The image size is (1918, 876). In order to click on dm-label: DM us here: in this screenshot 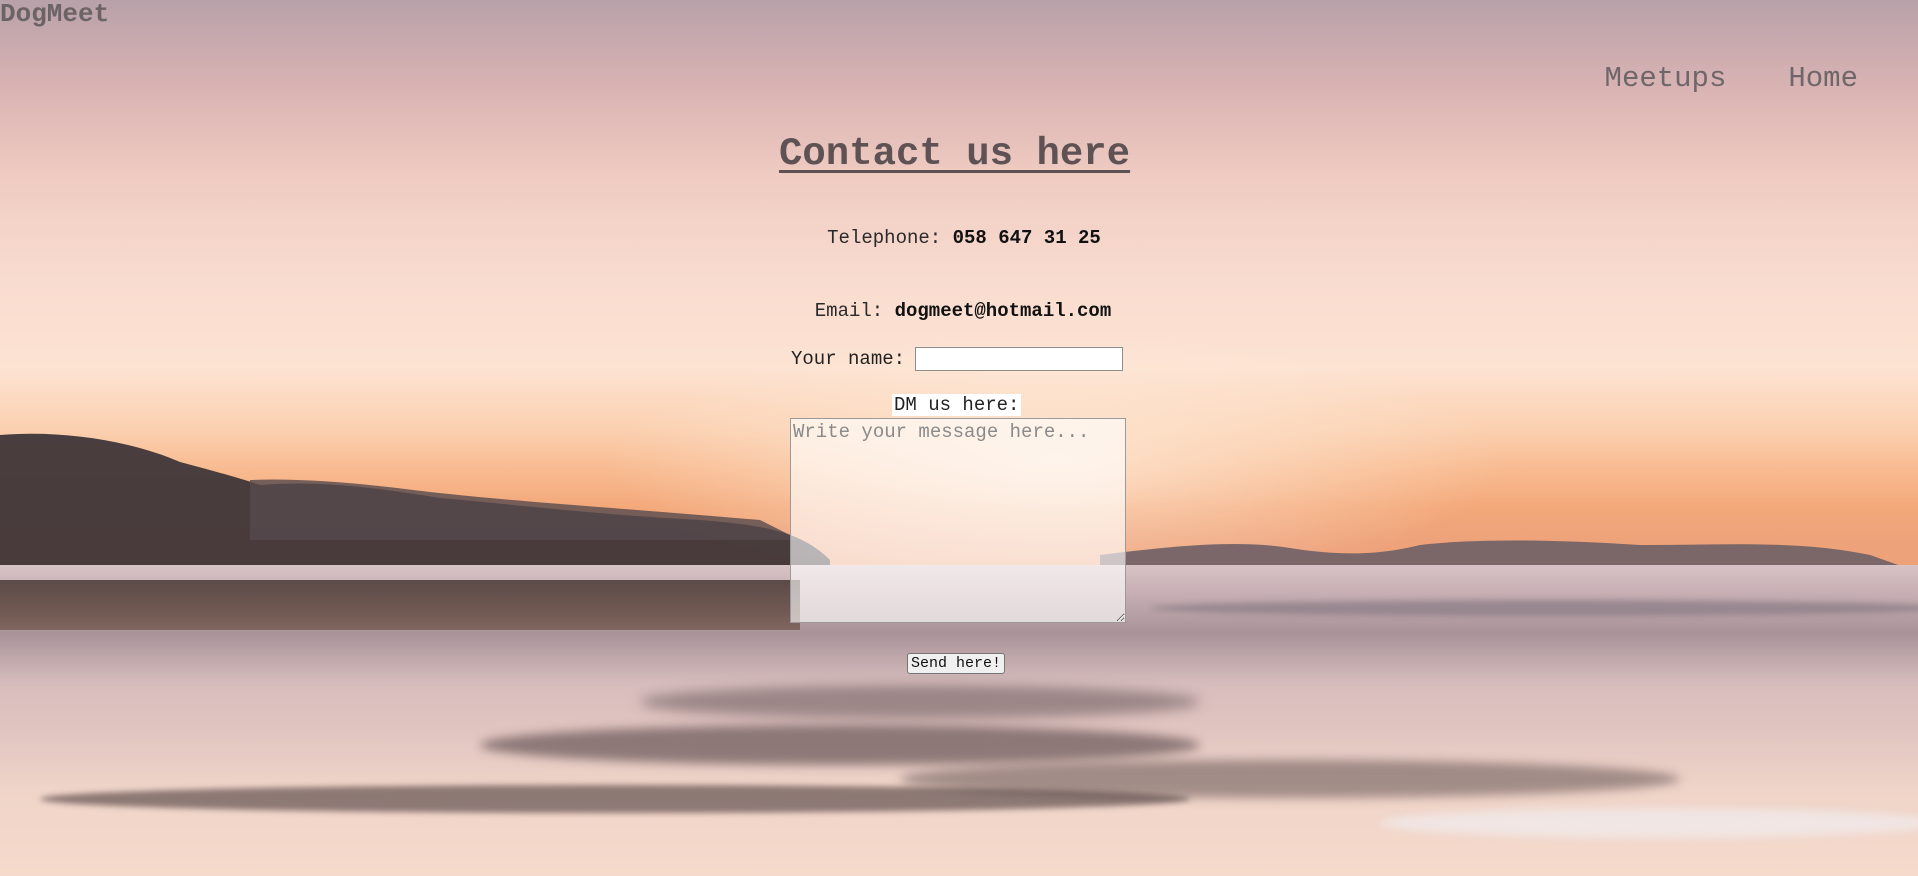, I will do `click(957, 405)`.